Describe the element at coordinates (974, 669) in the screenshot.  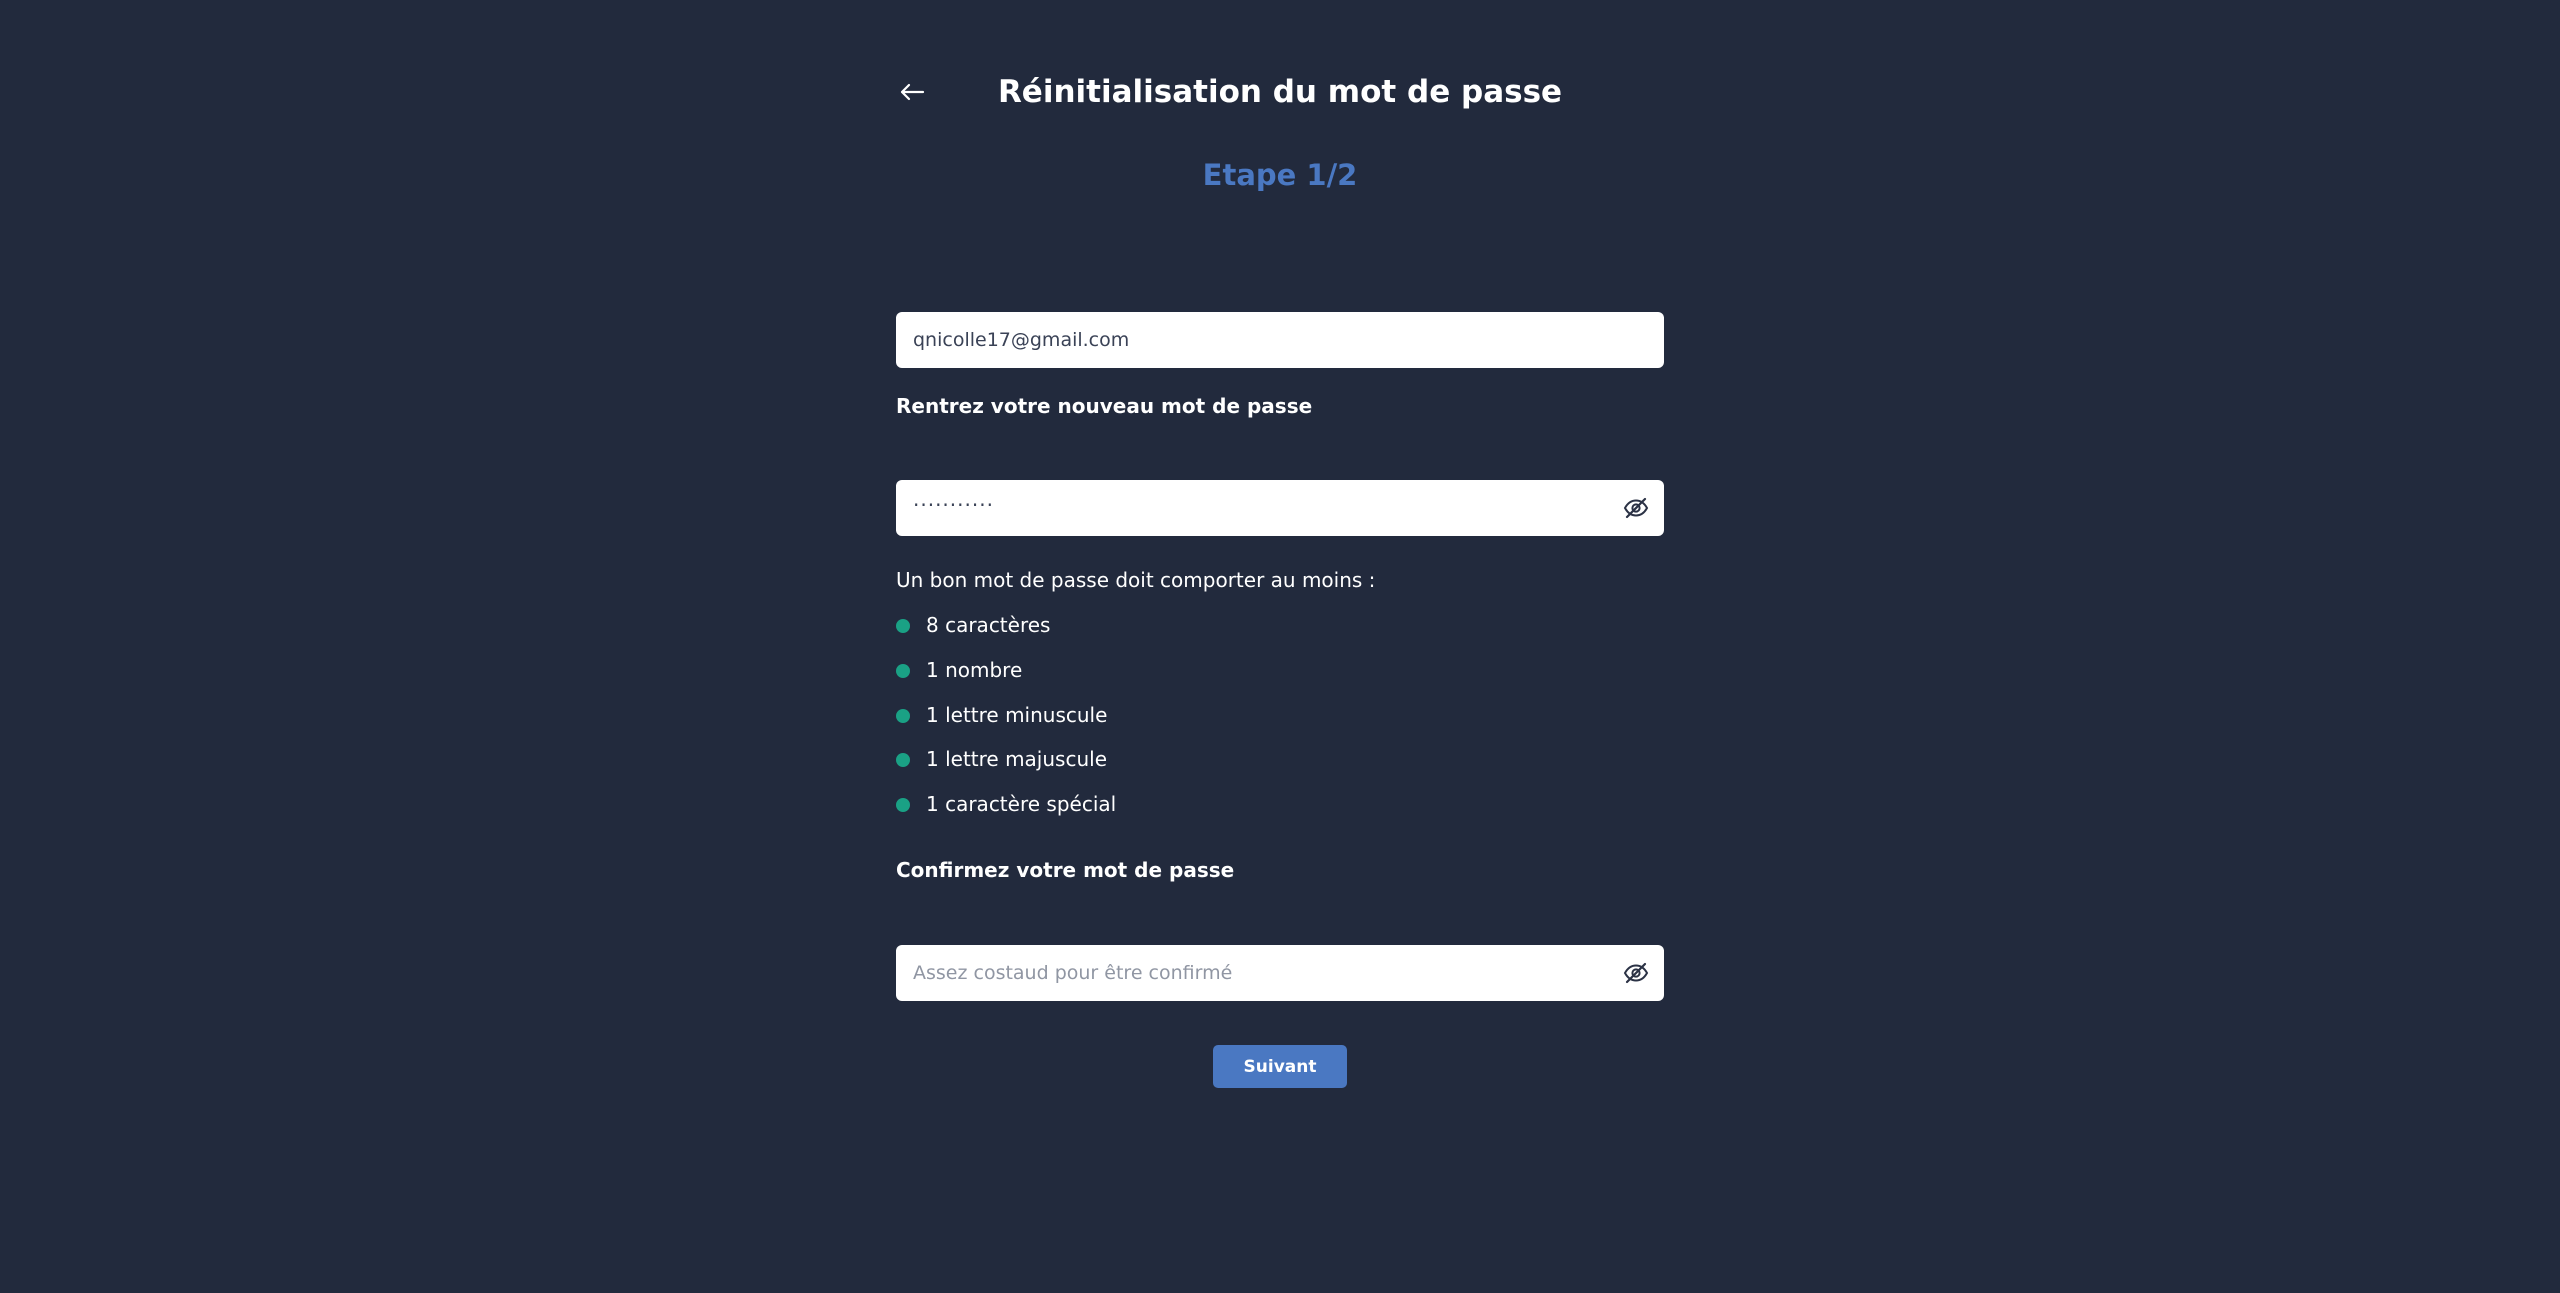
I see `password-rule-label: 1 nombre` at that location.